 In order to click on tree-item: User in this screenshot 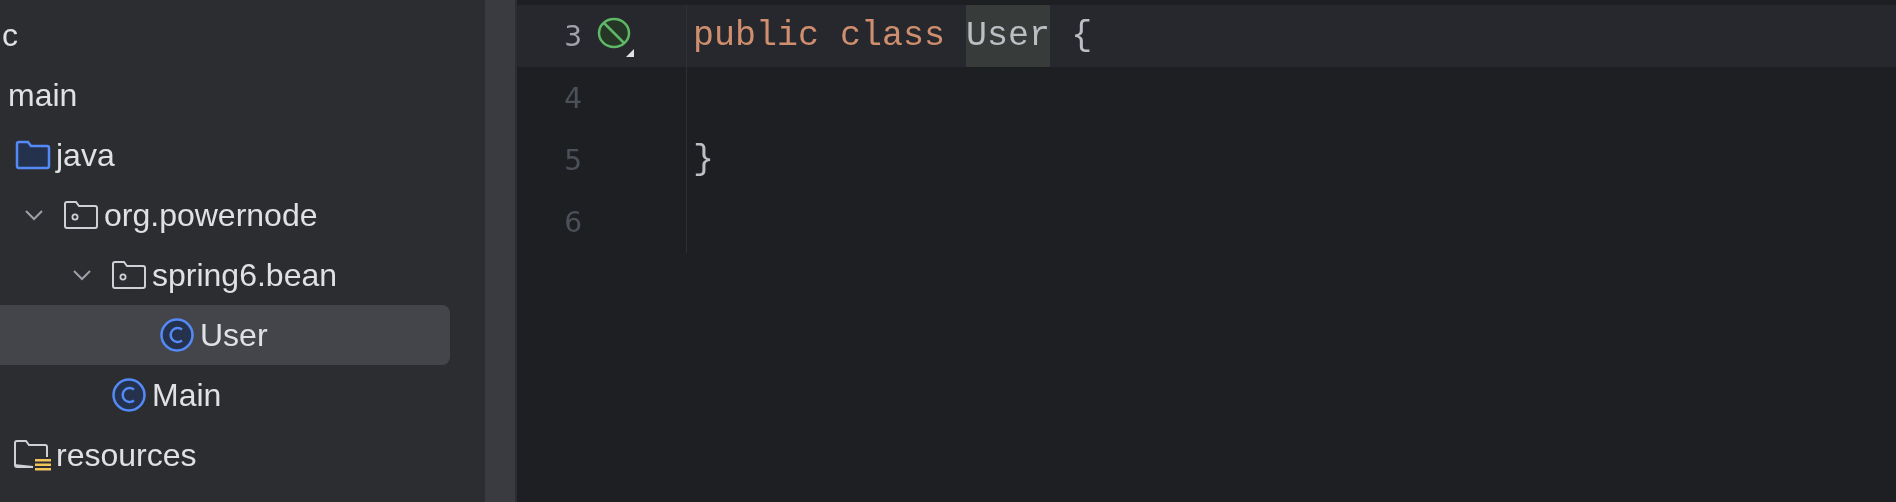, I will do `click(225, 335)`.